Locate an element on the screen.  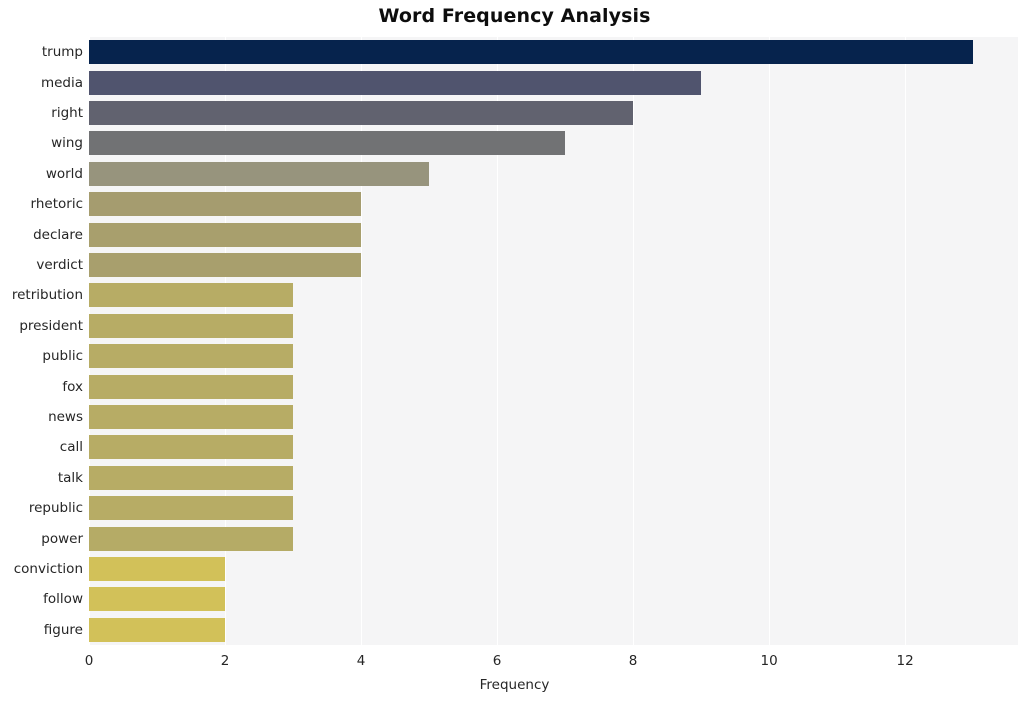
y-tick-label-president: president is located at coordinates (51, 325).